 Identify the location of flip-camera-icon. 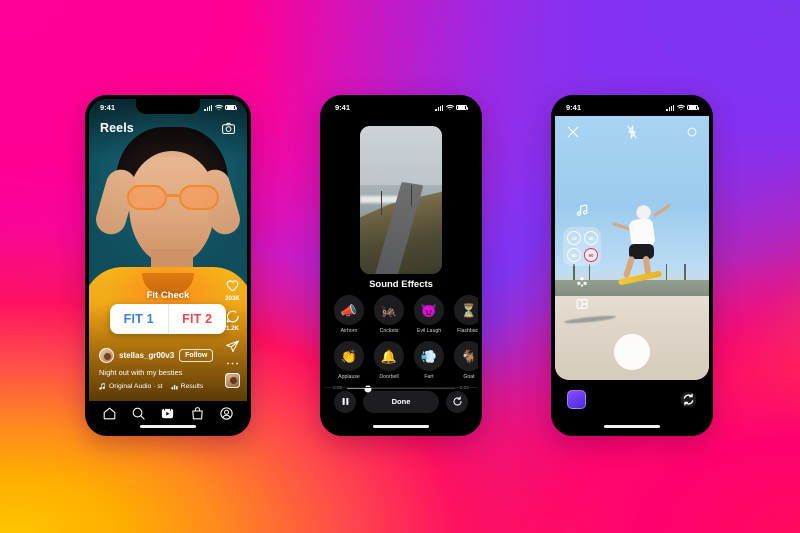
(688, 399).